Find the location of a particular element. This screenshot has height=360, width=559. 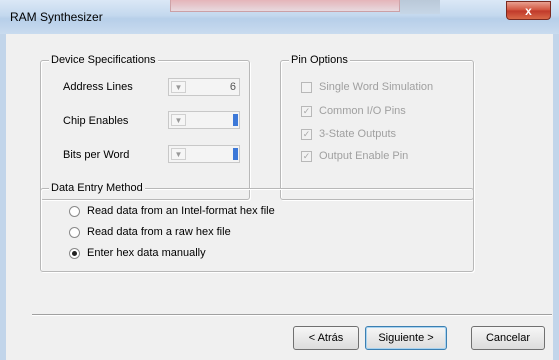

radio-label: Read data from an Intel-format hex file is located at coordinates (181, 211).